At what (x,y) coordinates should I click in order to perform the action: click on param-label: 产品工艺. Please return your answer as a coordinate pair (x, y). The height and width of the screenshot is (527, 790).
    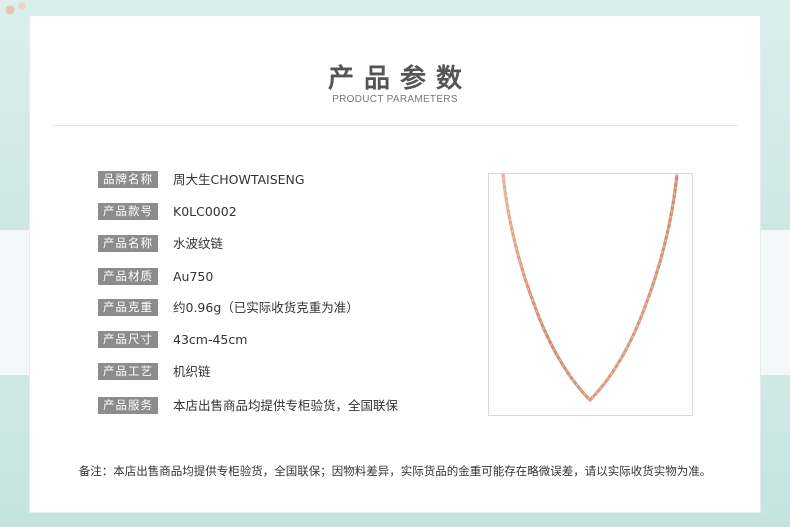
    Looking at the image, I should click on (128, 371).